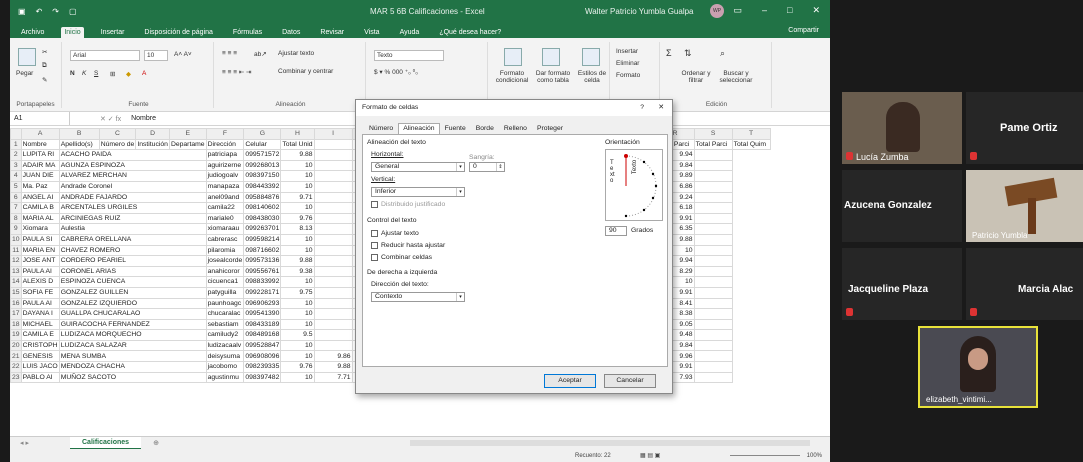 This screenshot has width=1083, height=462. I want to click on formula-input: Nombre, so click(138, 118).